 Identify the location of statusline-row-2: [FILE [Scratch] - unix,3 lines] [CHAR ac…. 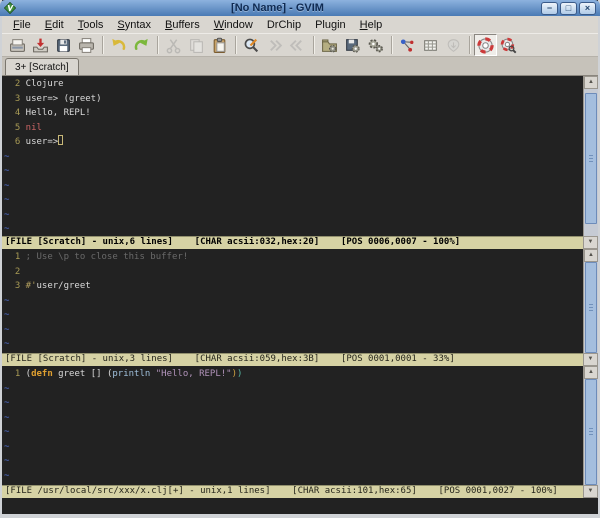
(300, 359).